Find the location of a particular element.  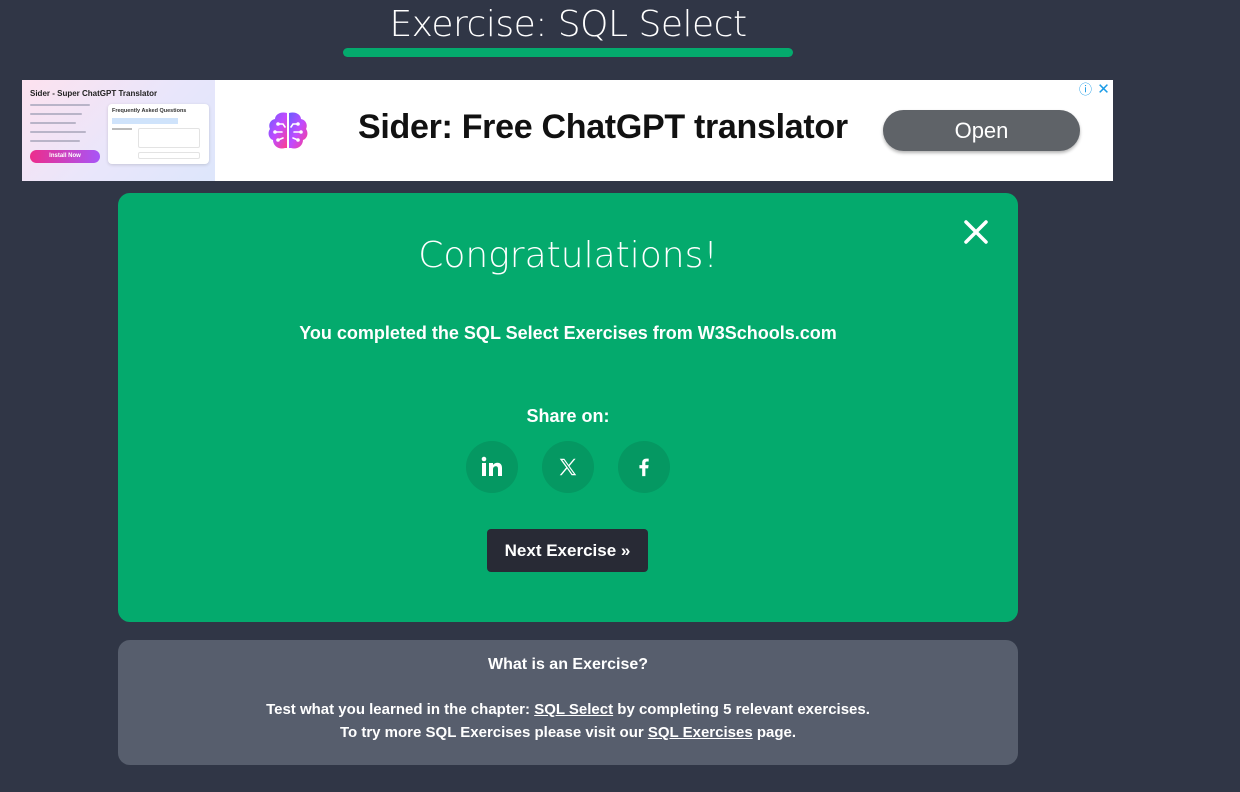

share-facebook-button is located at coordinates (644, 467).